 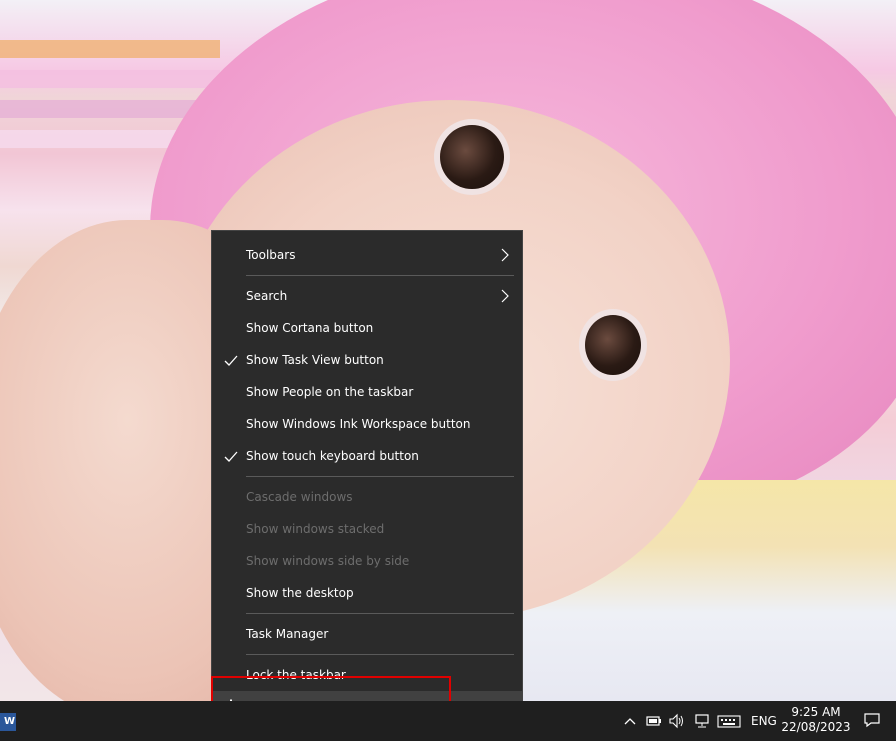 What do you see at coordinates (367, 296) in the screenshot?
I see `menu-item-search: Search` at bounding box center [367, 296].